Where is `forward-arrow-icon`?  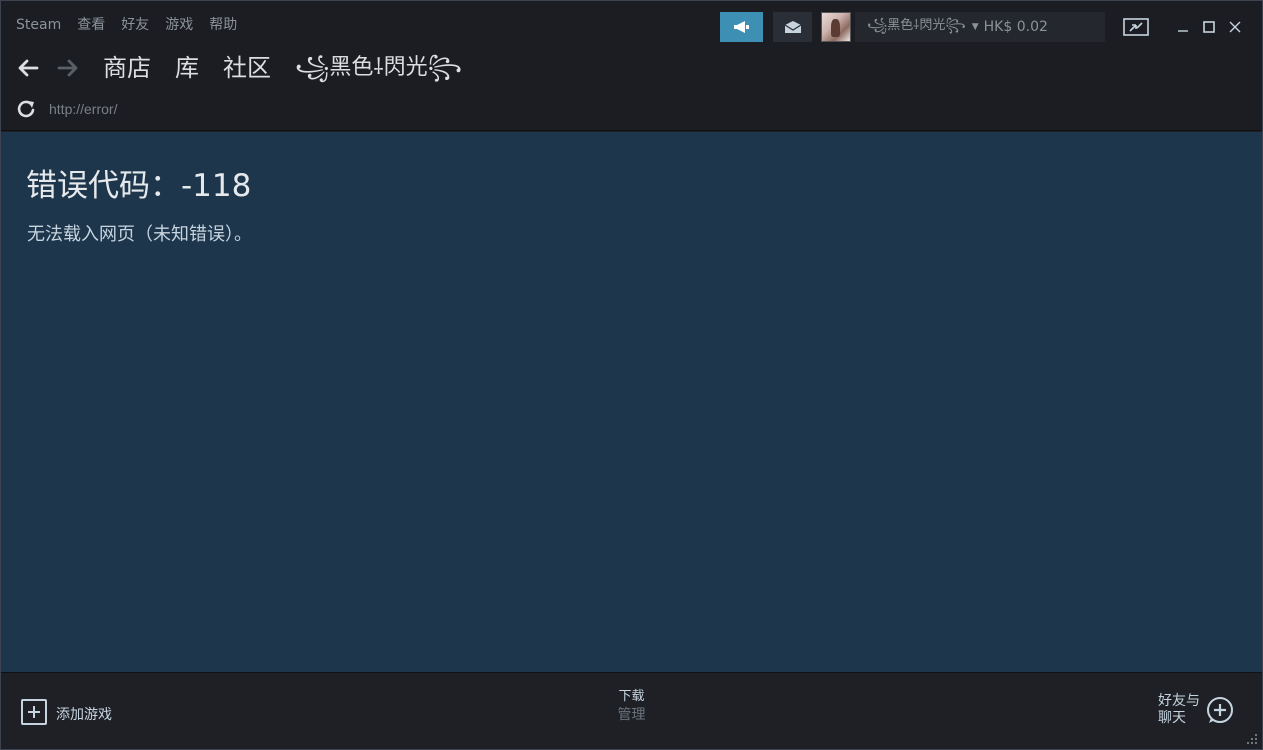 forward-arrow-icon is located at coordinates (67, 68).